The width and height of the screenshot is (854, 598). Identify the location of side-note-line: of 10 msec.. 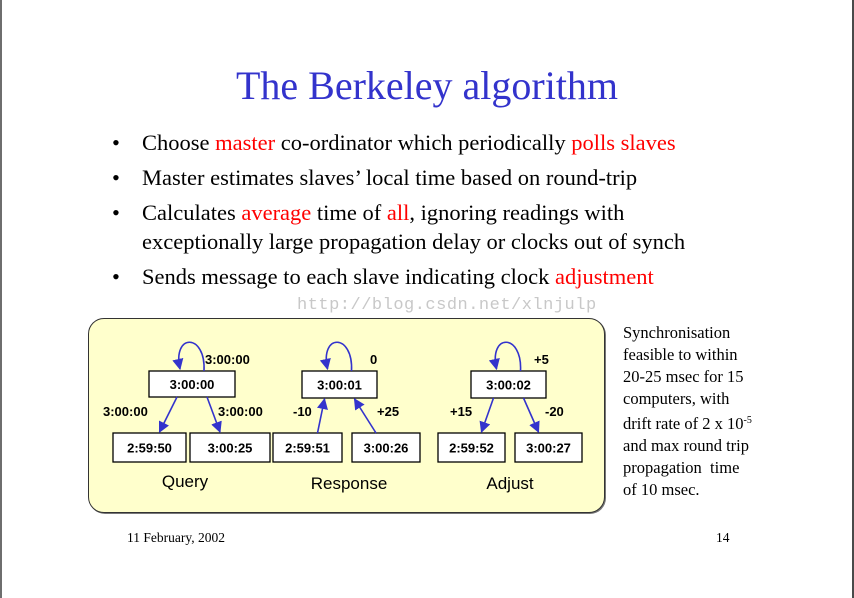
(661, 489).